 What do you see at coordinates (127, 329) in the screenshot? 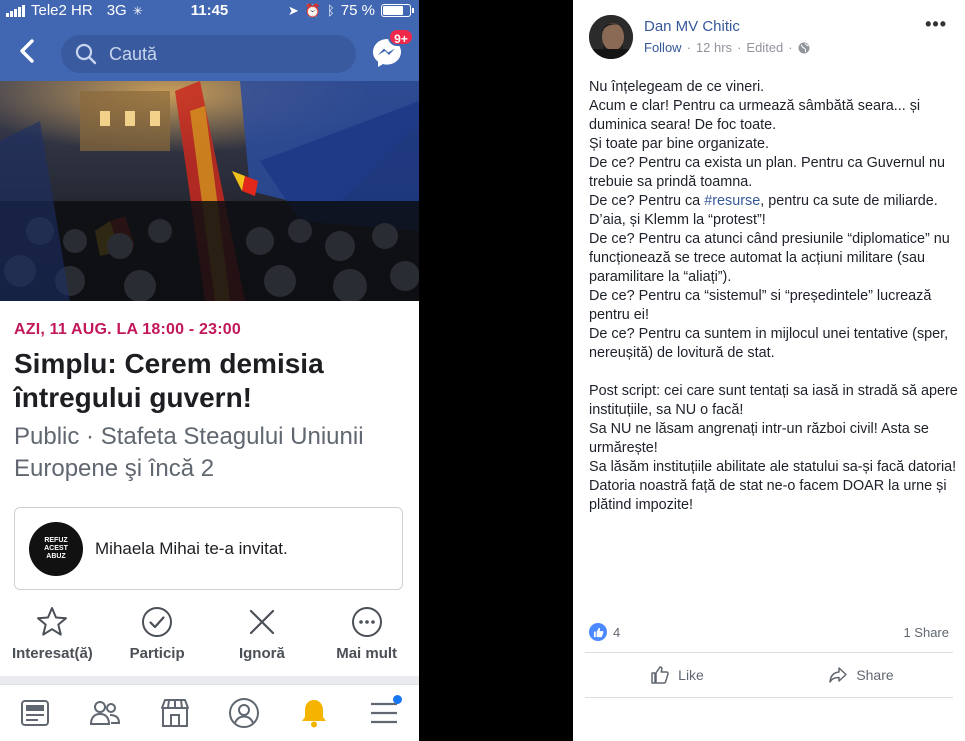
I see `event-date: AZI, 11 AUG. LA 18:00 - 23:00` at bounding box center [127, 329].